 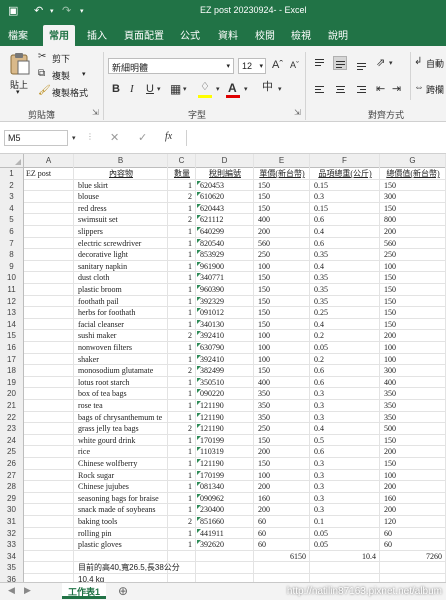 I want to click on total-weight-cell: 10.4, so click(x=345, y=557).